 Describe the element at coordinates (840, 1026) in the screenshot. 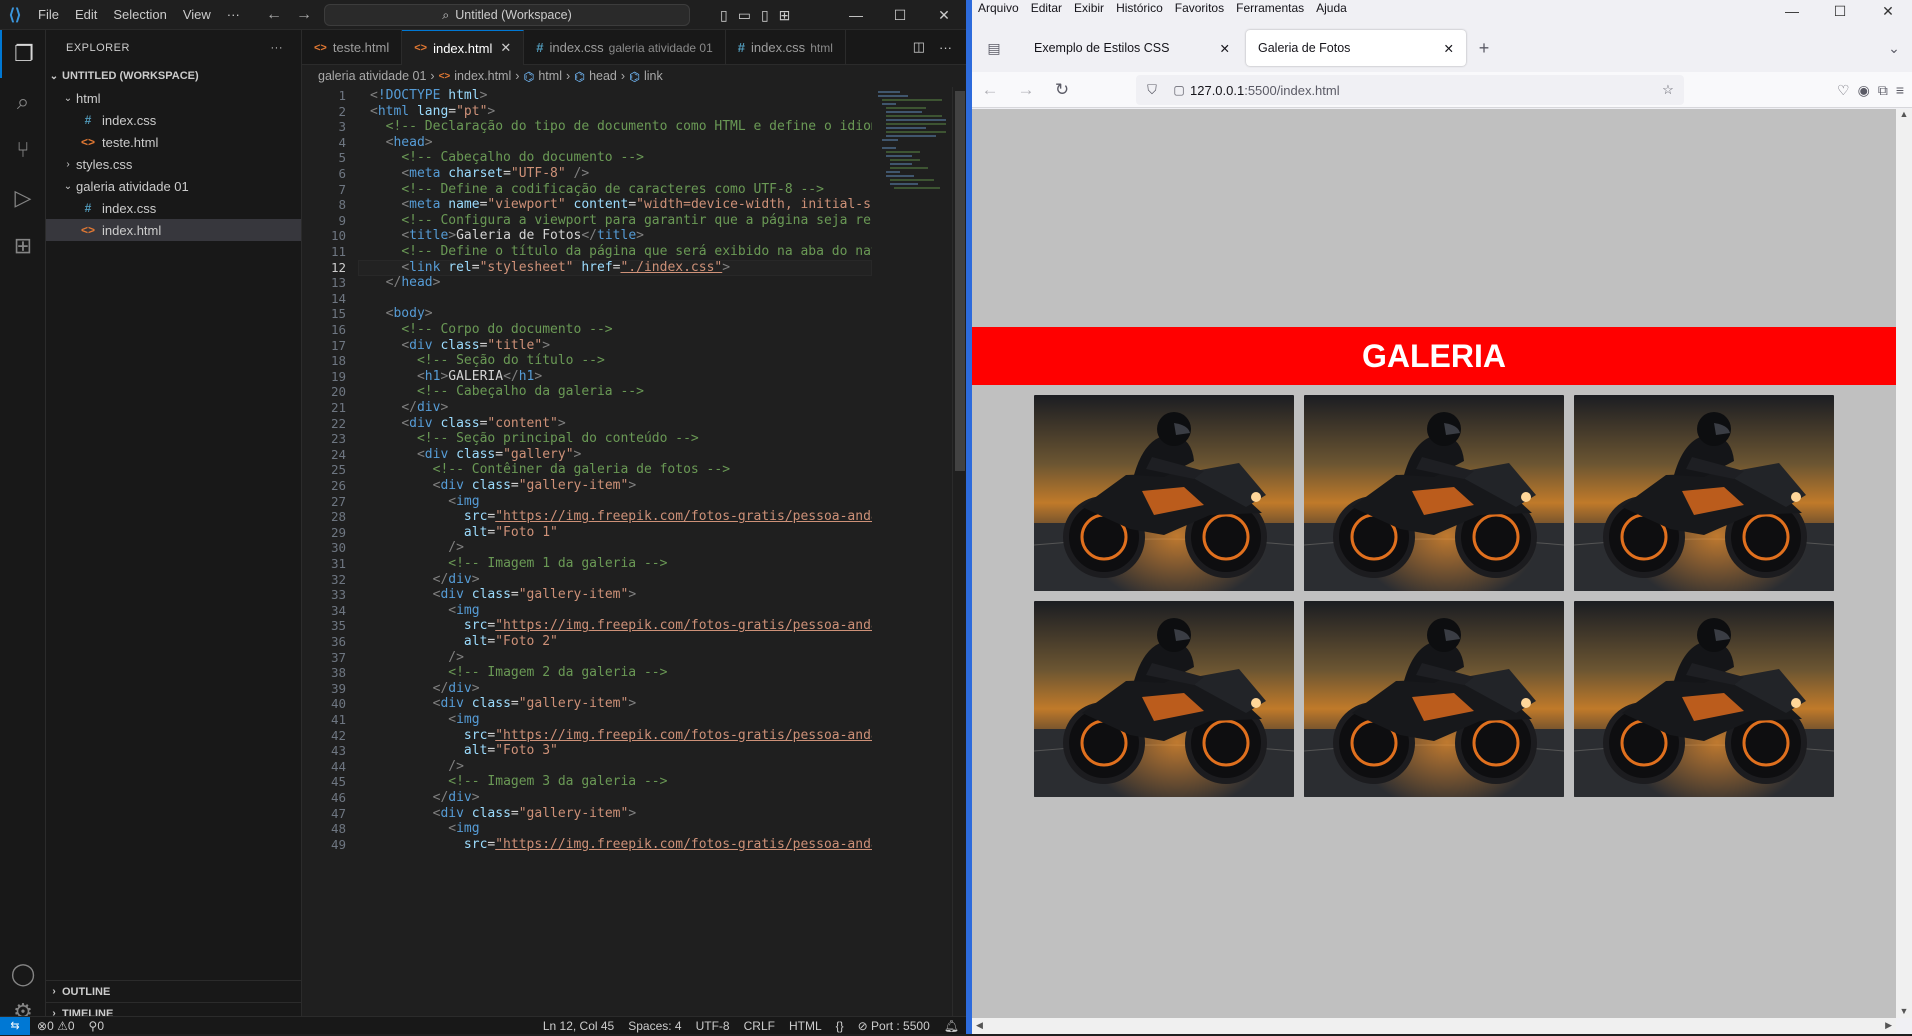

I see `braces-icon: {}` at that location.